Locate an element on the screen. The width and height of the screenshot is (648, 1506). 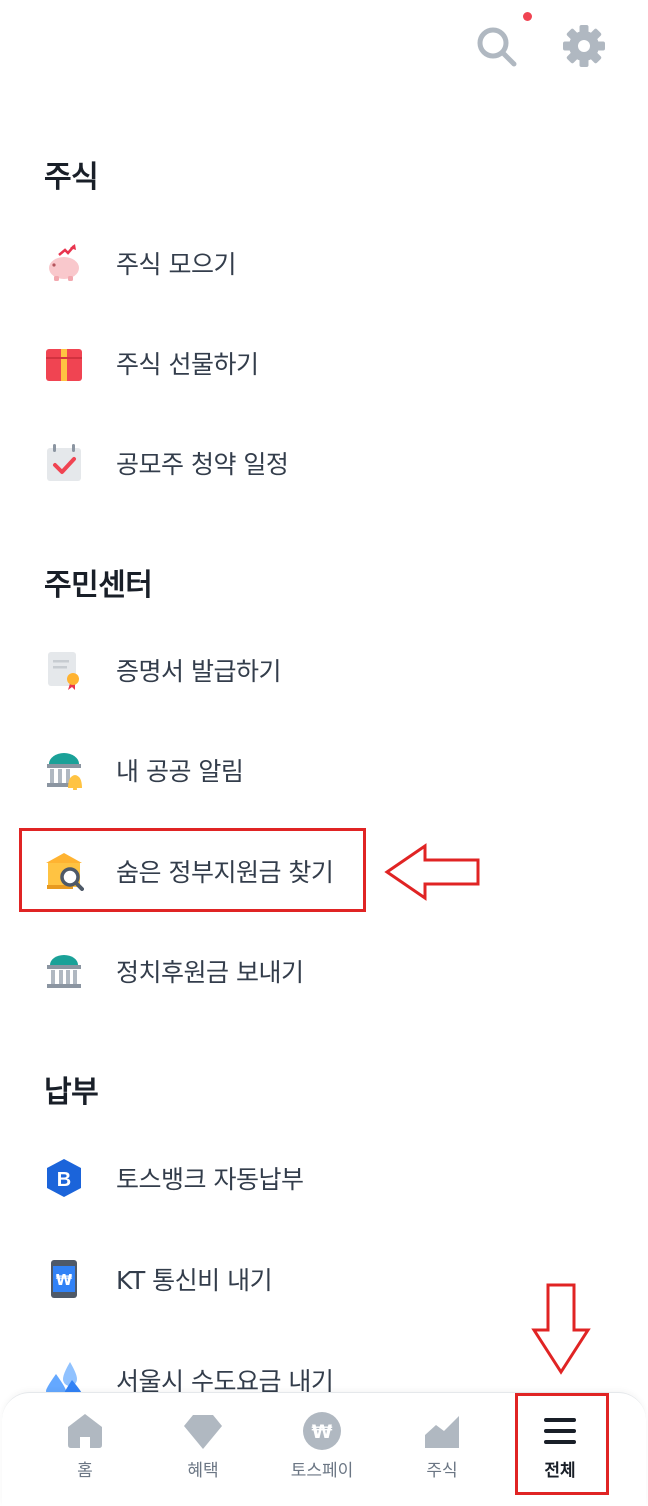
section-title-payments: 납부 is located at coordinates (71, 1092).